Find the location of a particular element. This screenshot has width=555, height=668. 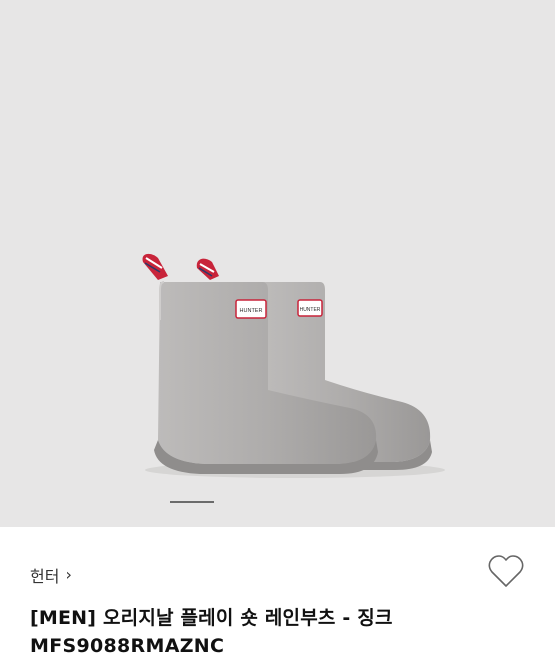

brand-name: 헌터 is located at coordinates (45, 576).